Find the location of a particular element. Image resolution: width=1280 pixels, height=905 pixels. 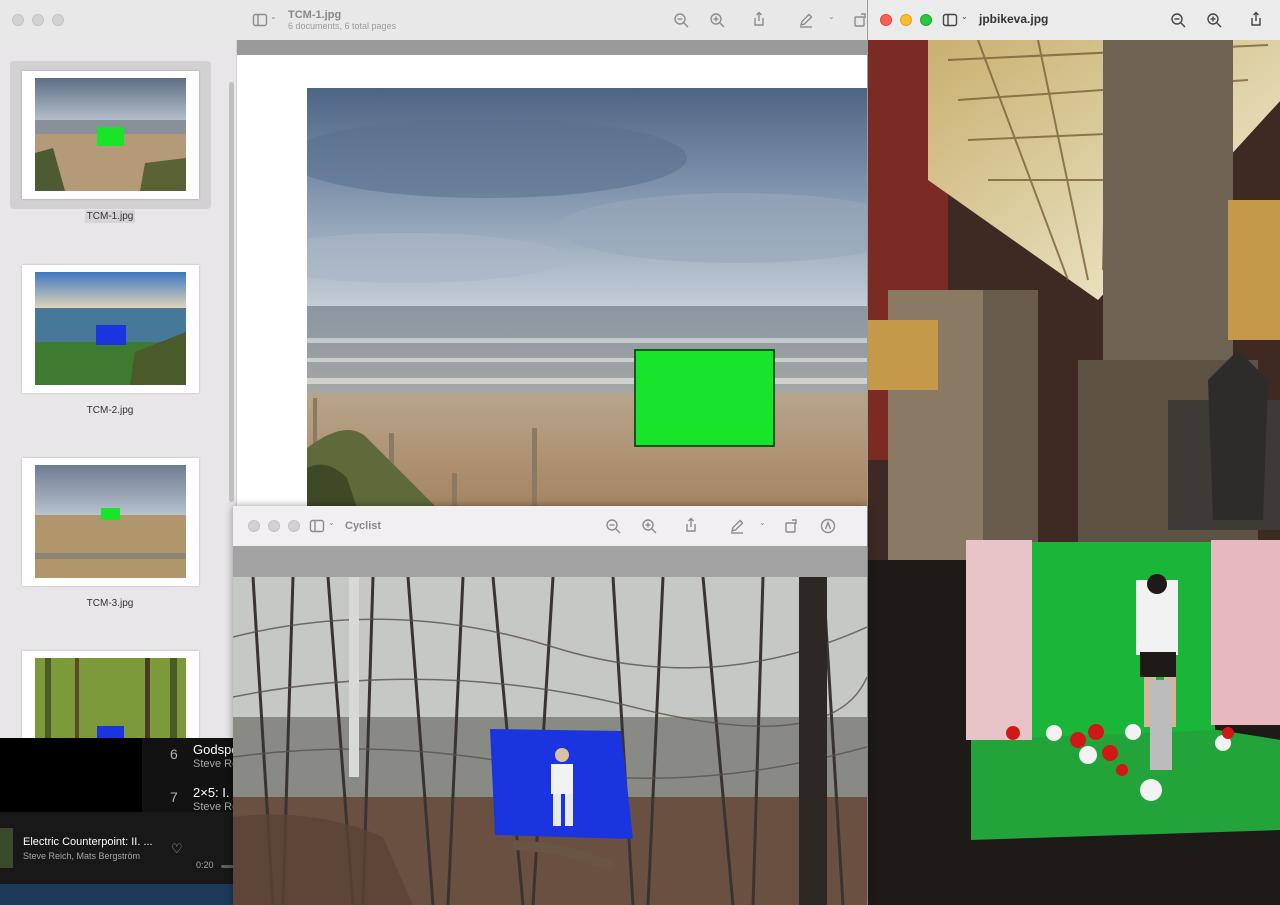

document-subtitle: 6 documents, 6 total pages is located at coordinates (342, 26).